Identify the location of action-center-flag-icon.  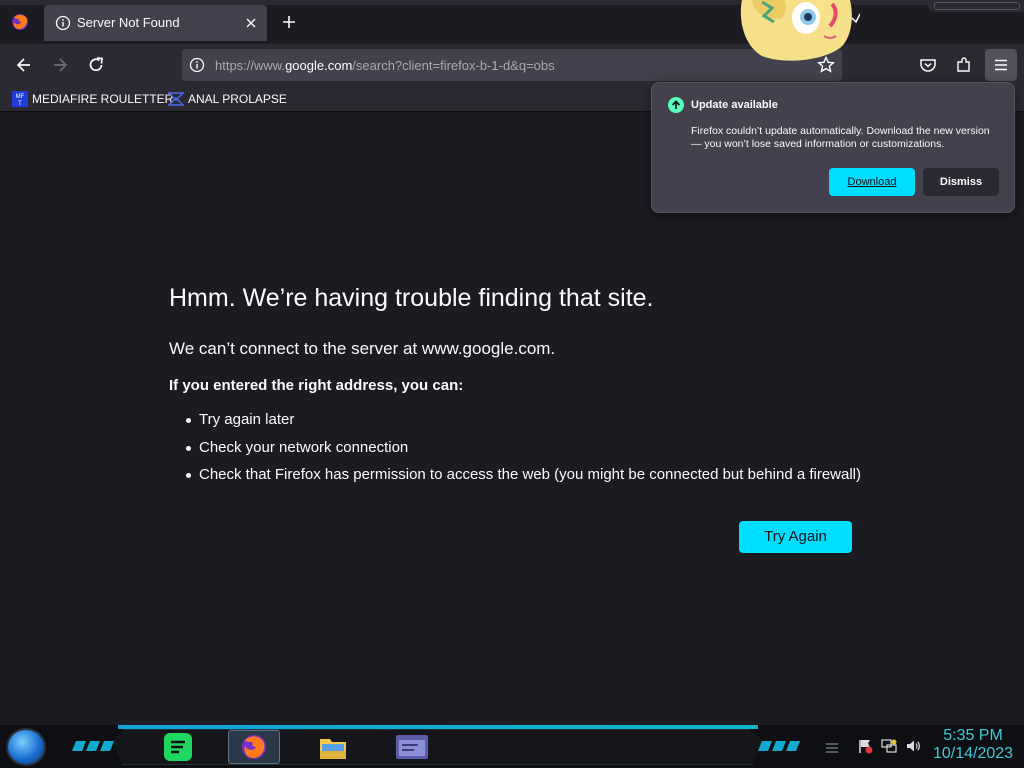
(865, 746).